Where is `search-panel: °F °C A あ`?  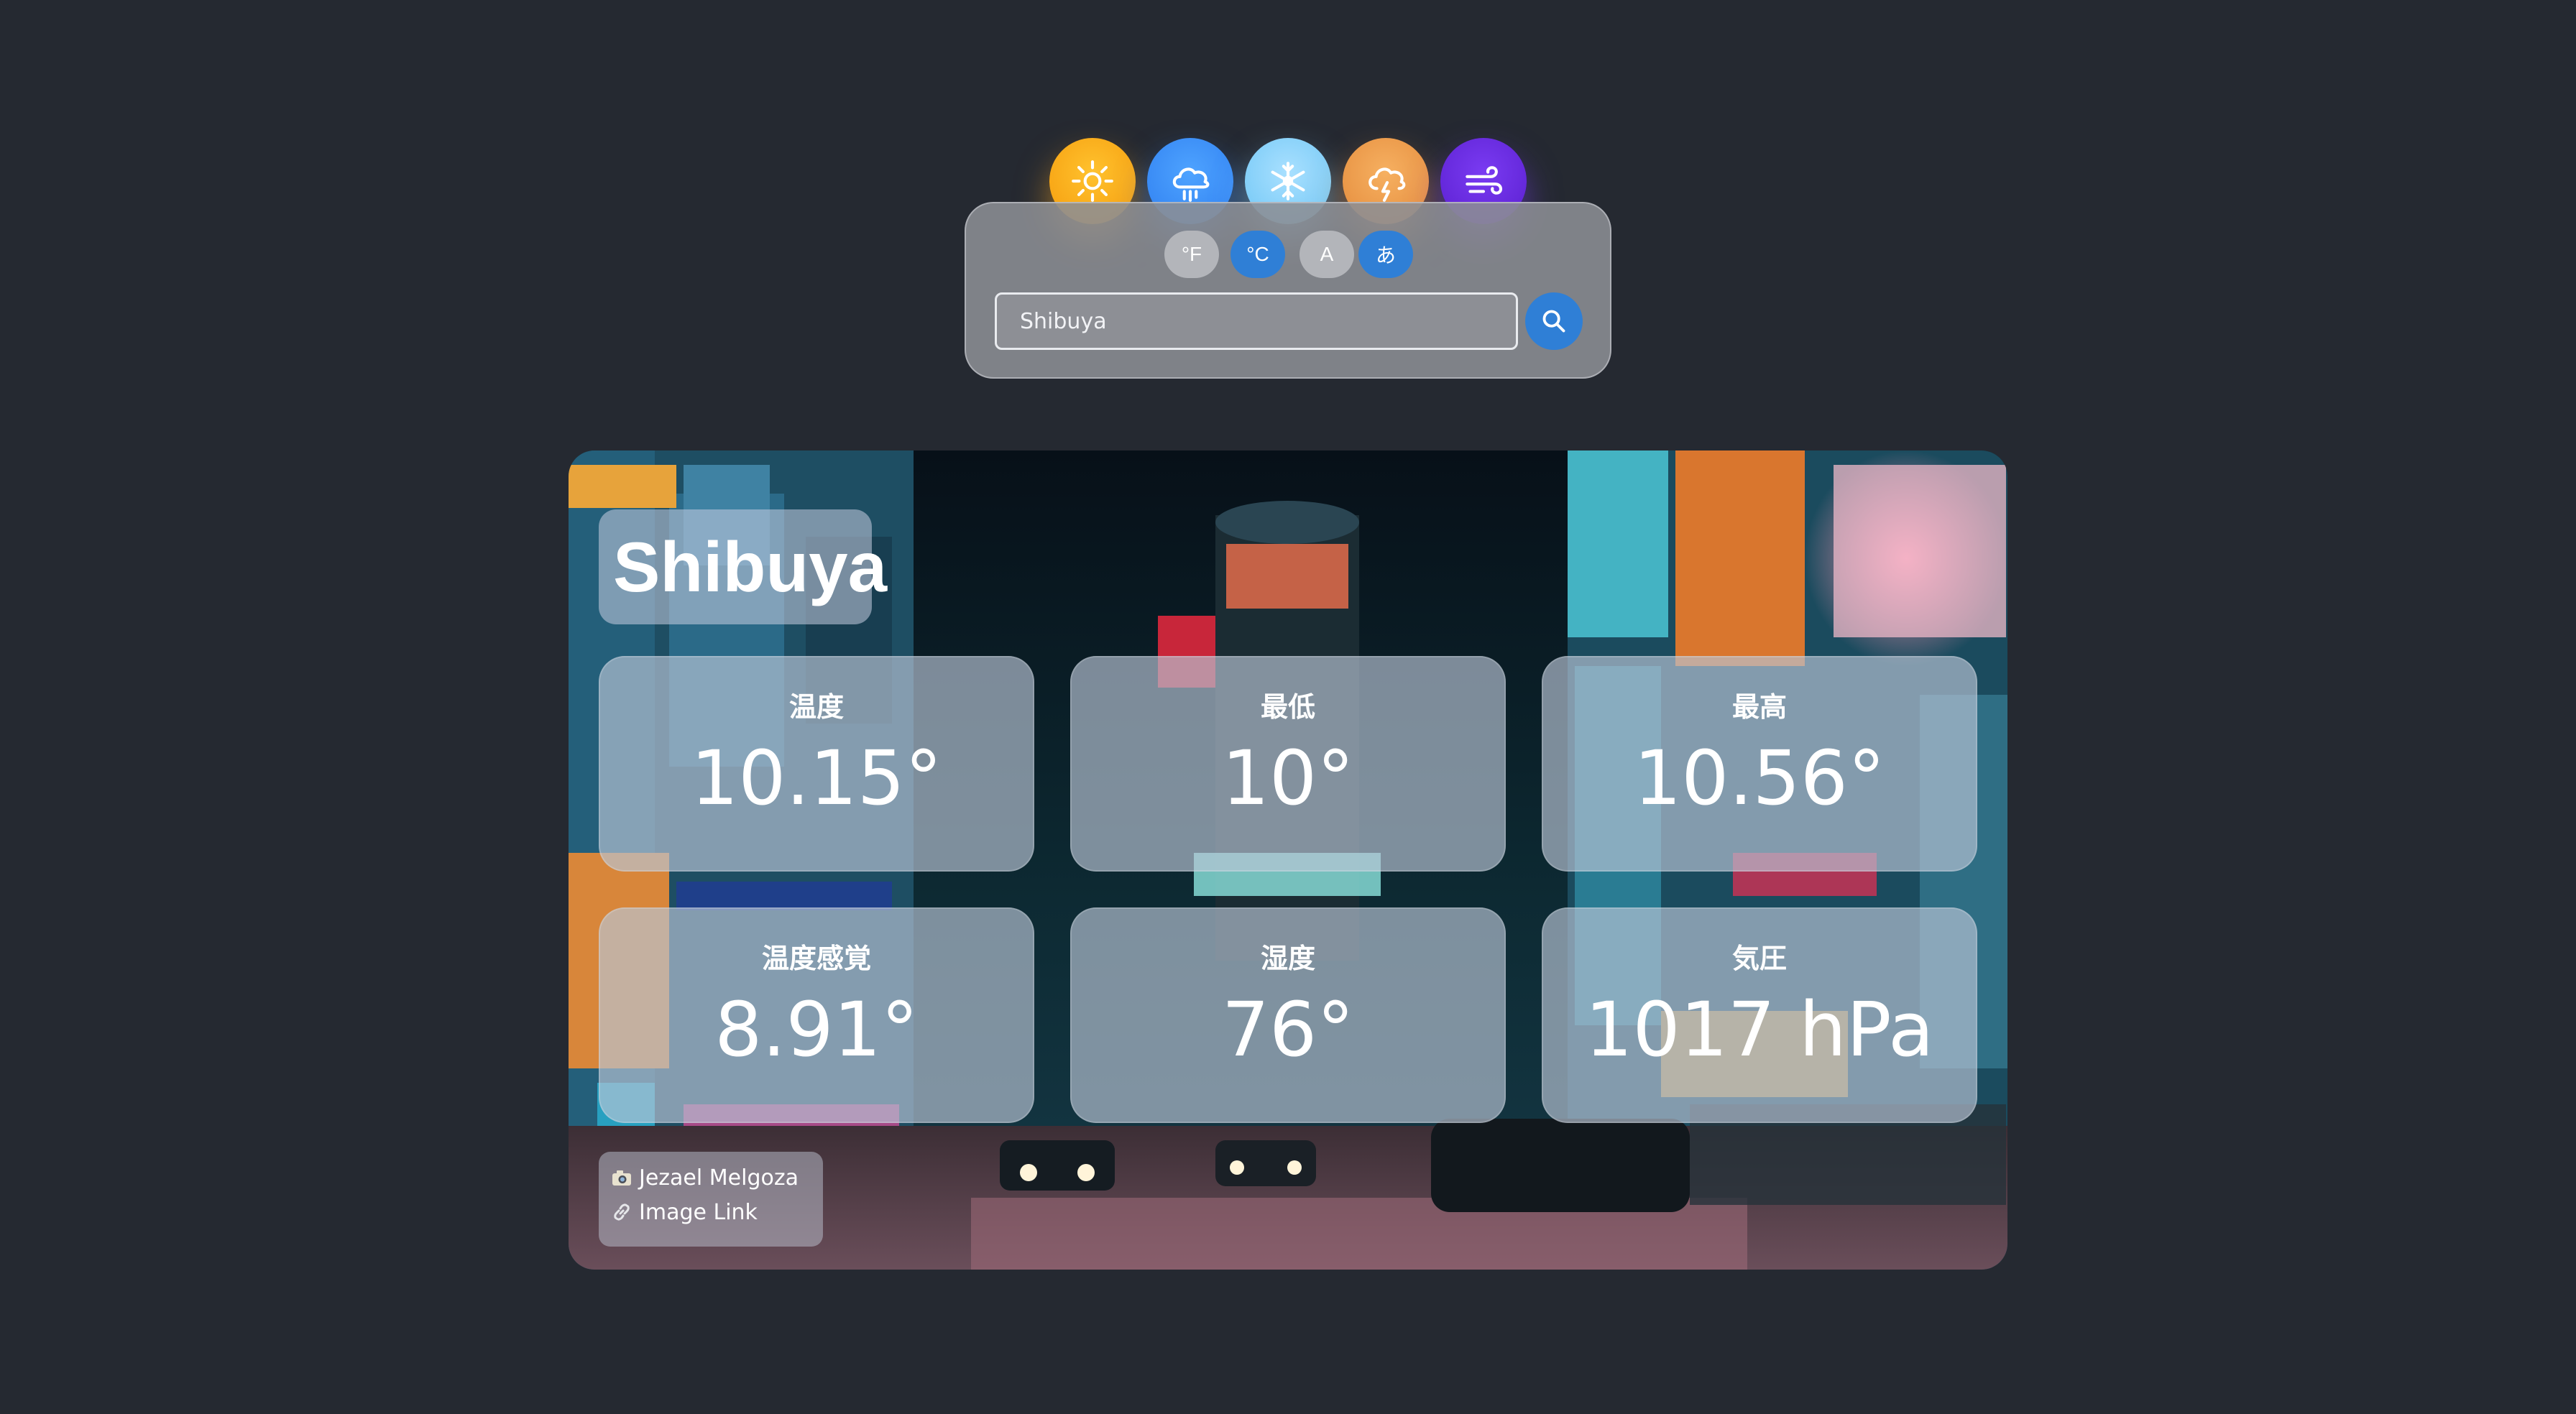
search-panel: °F °C A あ is located at coordinates (1288, 290).